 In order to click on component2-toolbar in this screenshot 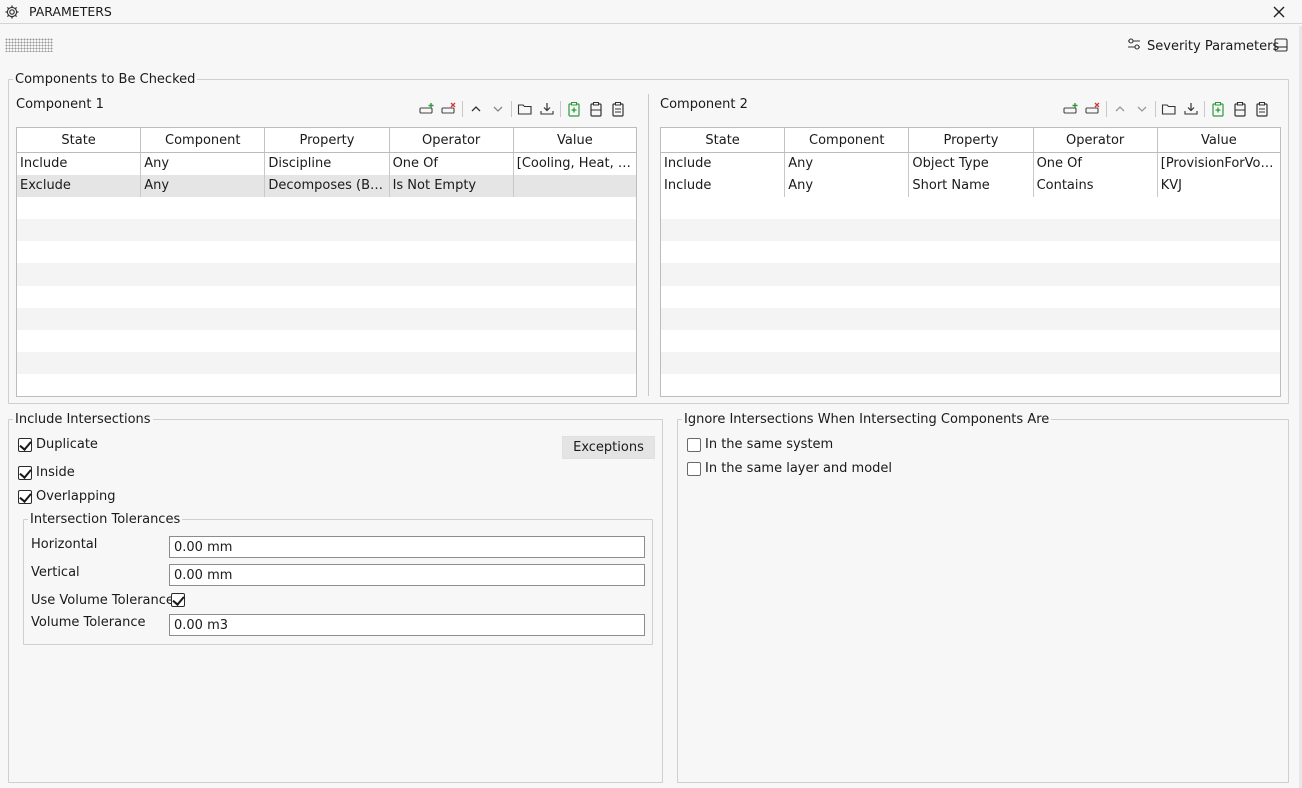, I will do `click(1166, 109)`.